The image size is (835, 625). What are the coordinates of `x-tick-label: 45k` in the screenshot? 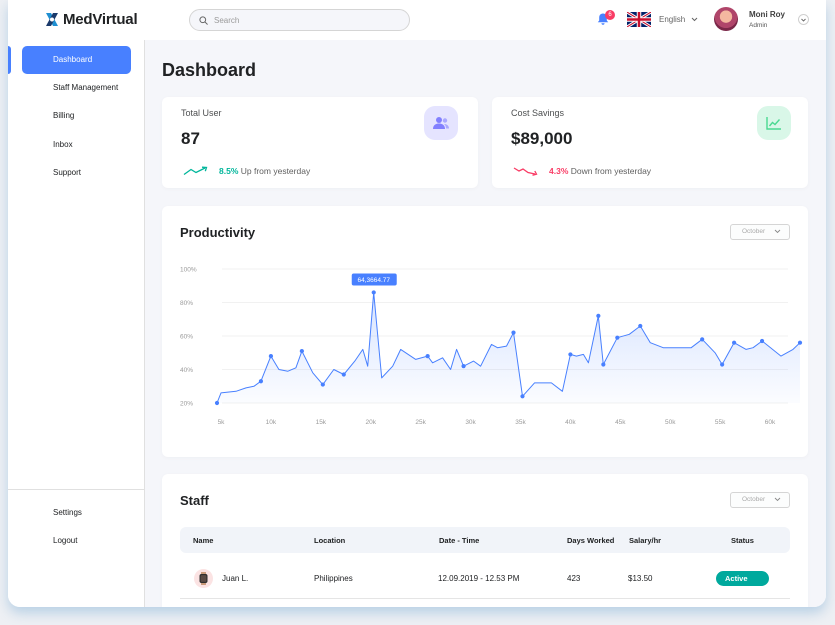 It's located at (620, 422).